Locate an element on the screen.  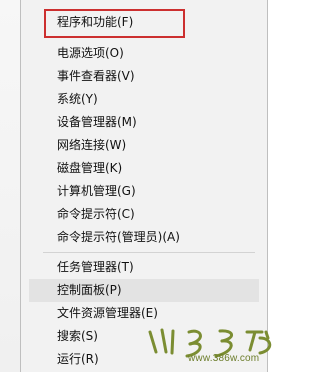
menu-item-system: 系统(Y) is located at coordinates (144, 99).